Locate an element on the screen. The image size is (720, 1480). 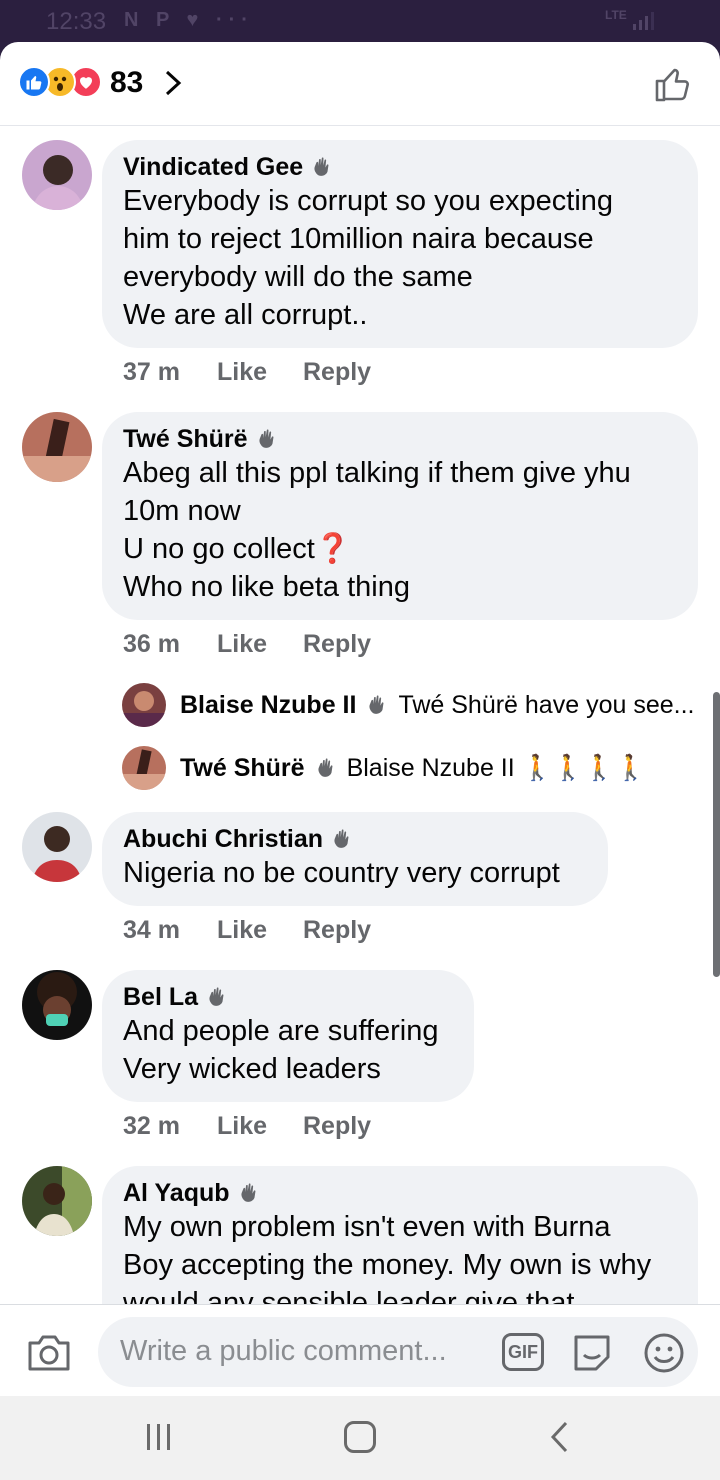
notification-icons: N P ♥ ··· is located at coordinates (189, 20).